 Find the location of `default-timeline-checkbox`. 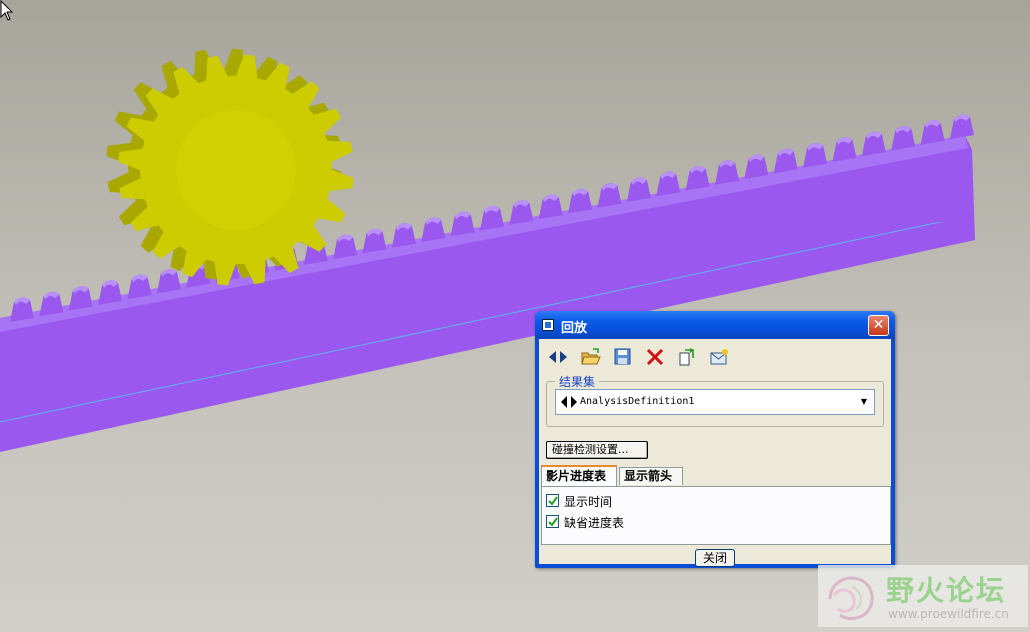

default-timeline-checkbox is located at coordinates (552, 521).